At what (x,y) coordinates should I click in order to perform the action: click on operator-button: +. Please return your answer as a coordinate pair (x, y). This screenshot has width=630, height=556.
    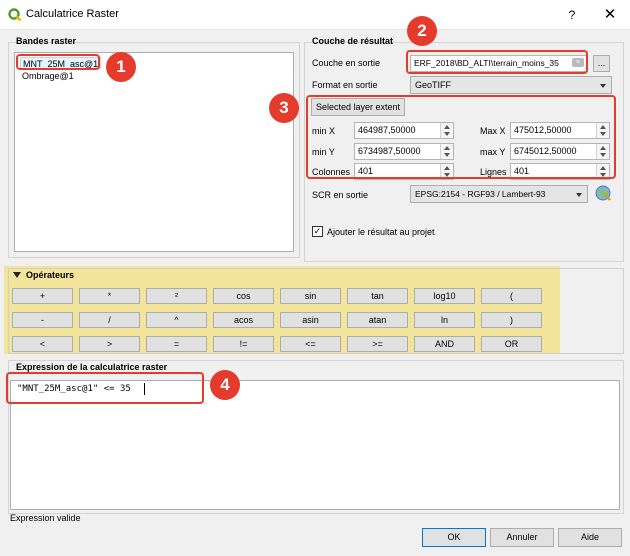
    Looking at the image, I should click on (42, 296).